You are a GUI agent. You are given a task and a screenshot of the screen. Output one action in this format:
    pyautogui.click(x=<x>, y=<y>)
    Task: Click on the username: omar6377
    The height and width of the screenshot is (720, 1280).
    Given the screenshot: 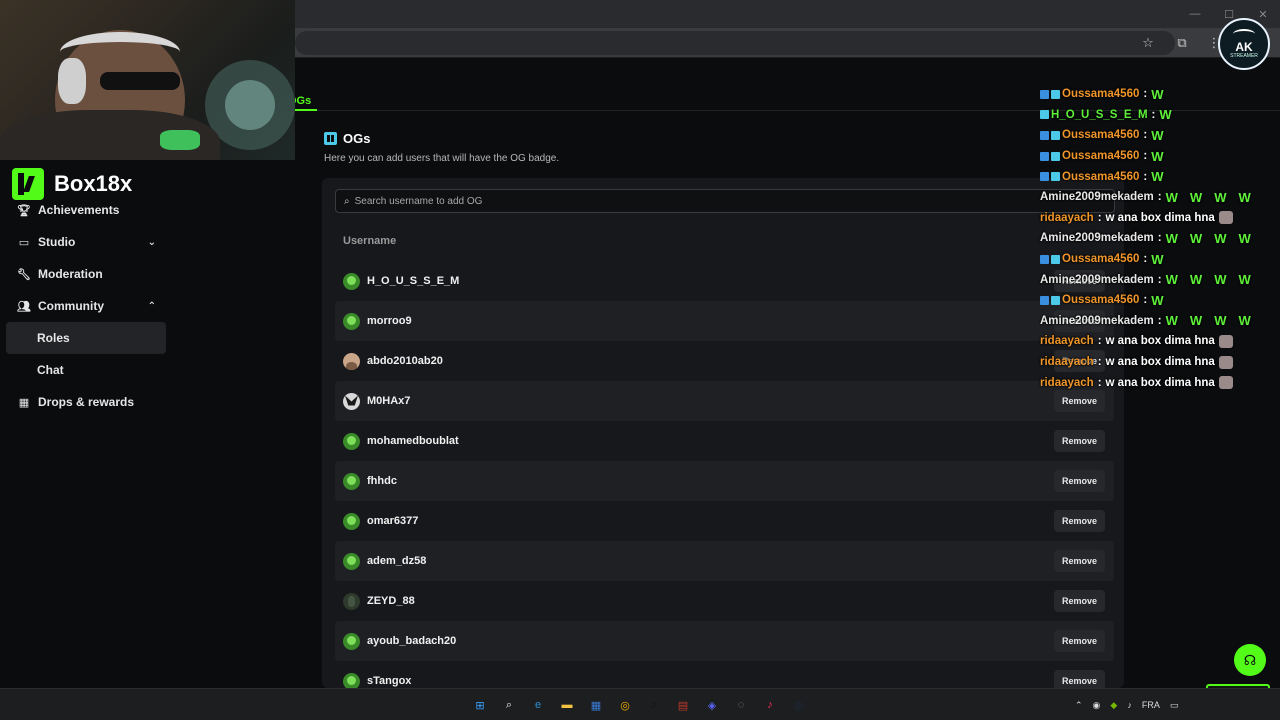 What is the action you would take?
    pyautogui.click(x=392, y=521)
    